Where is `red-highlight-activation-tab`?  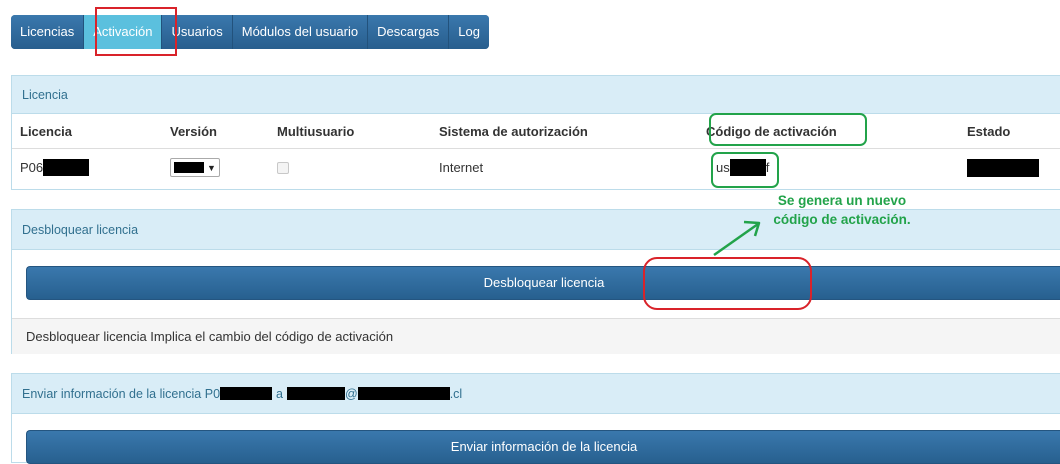 red-highlight-activation-tab is located at coordinates (136, 31).